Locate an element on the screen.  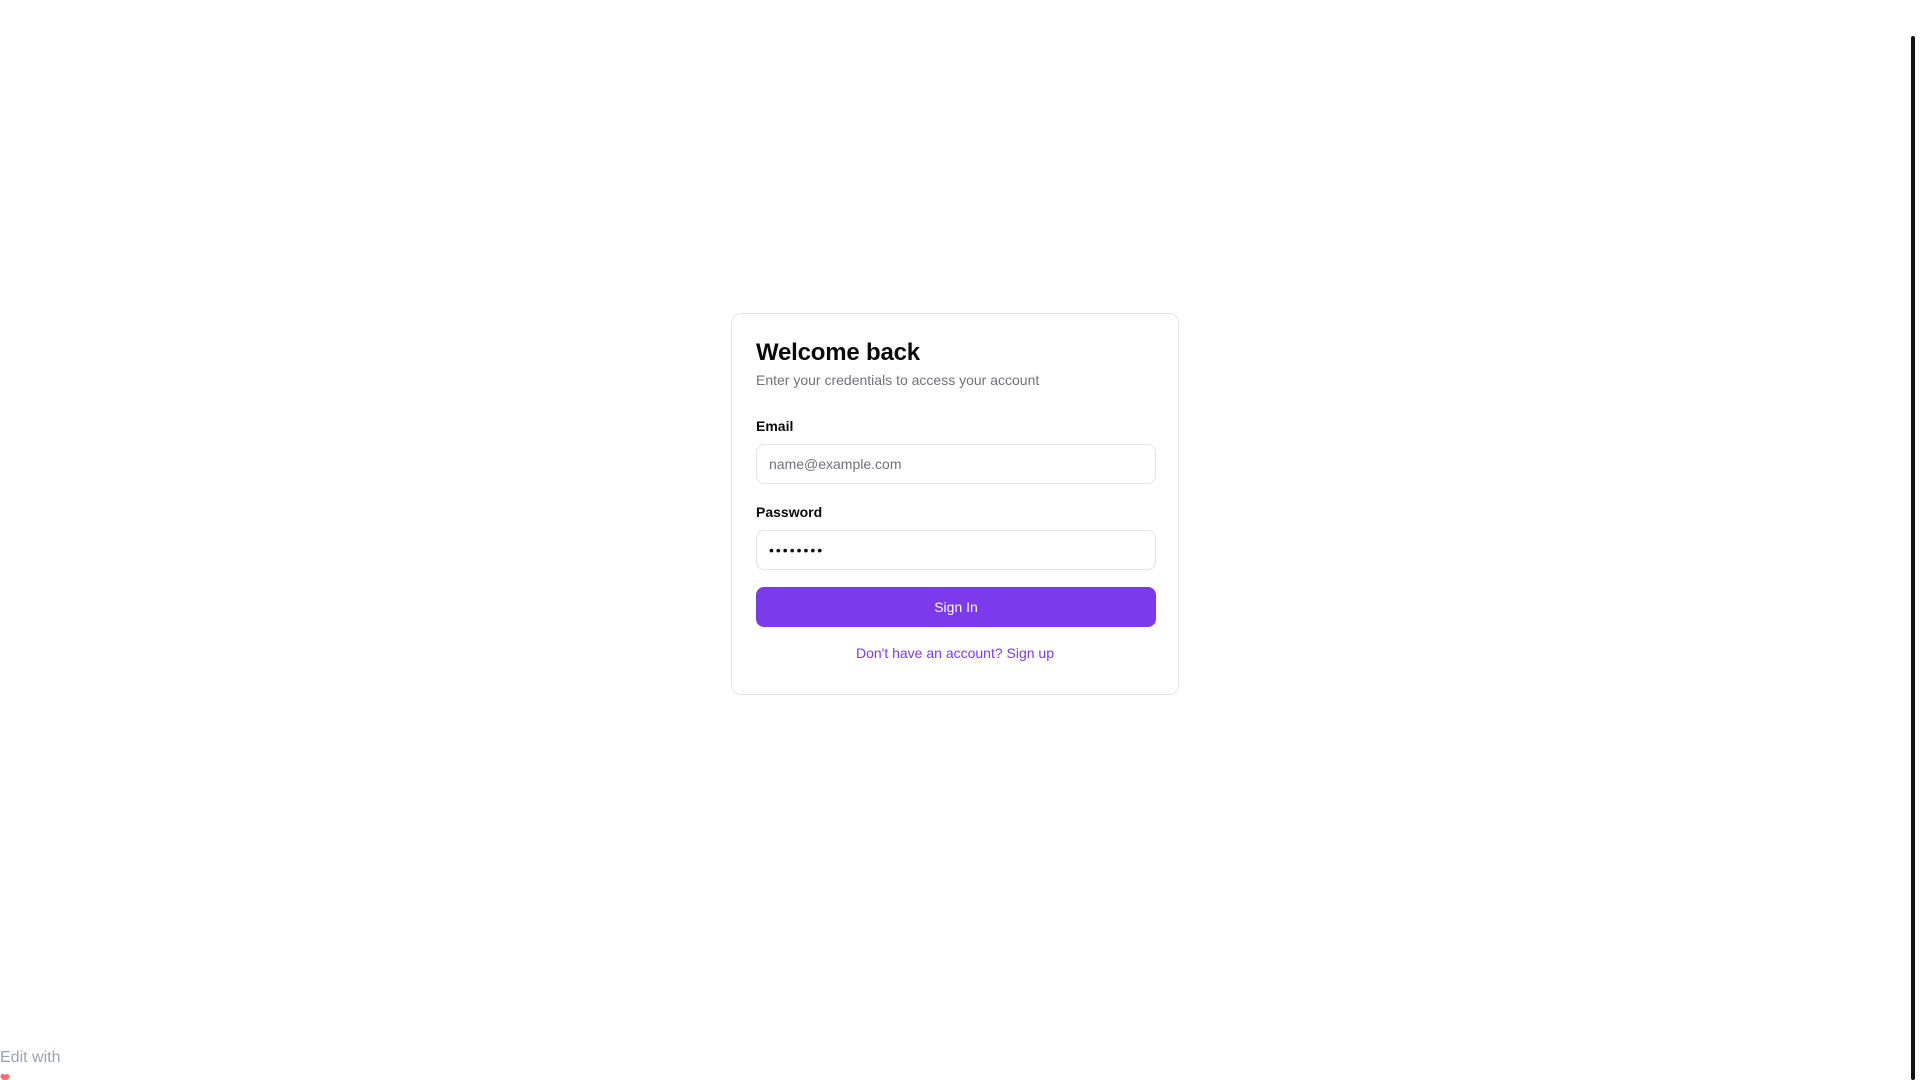
sign-in-button: Sign In is located at coordinates (956, 607).